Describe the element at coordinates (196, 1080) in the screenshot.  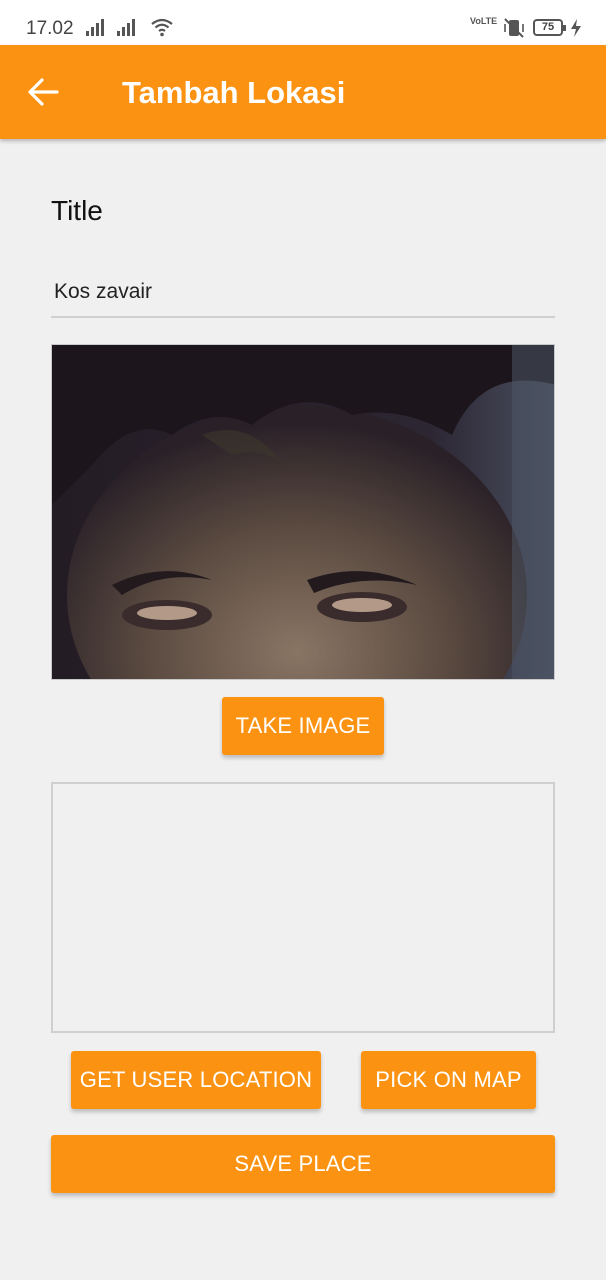
I see `get-user-location-button: GET USER LOCATION` at that location.